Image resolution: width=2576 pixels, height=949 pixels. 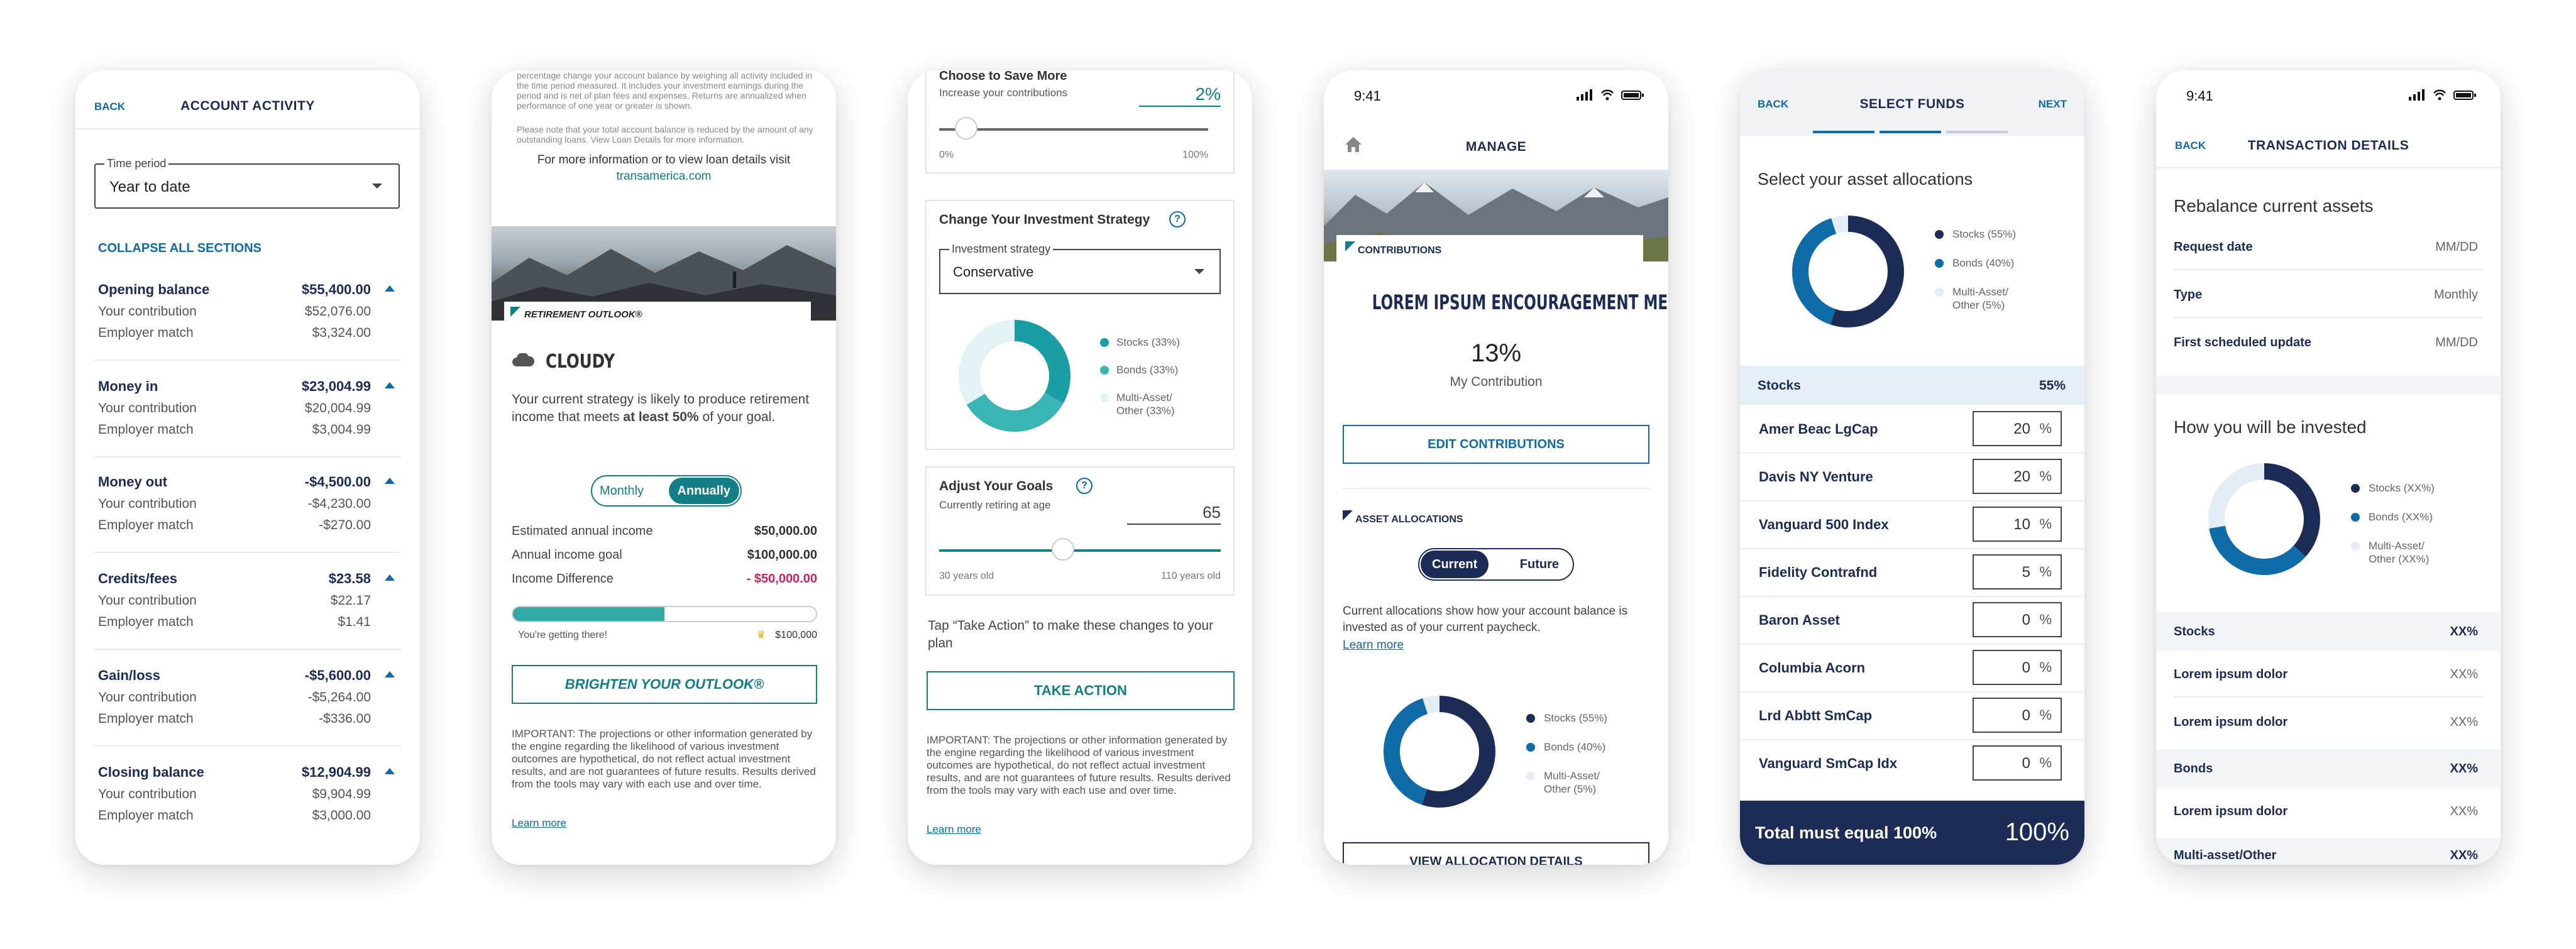 I want to click on group-percent: 55%, so click(x=2053, y=385).